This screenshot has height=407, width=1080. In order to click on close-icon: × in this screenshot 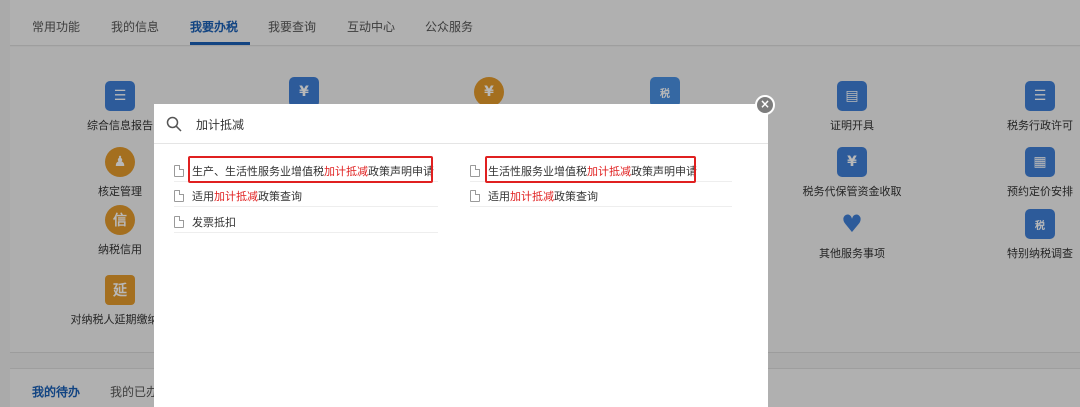, I will do `click(765, 105)`.